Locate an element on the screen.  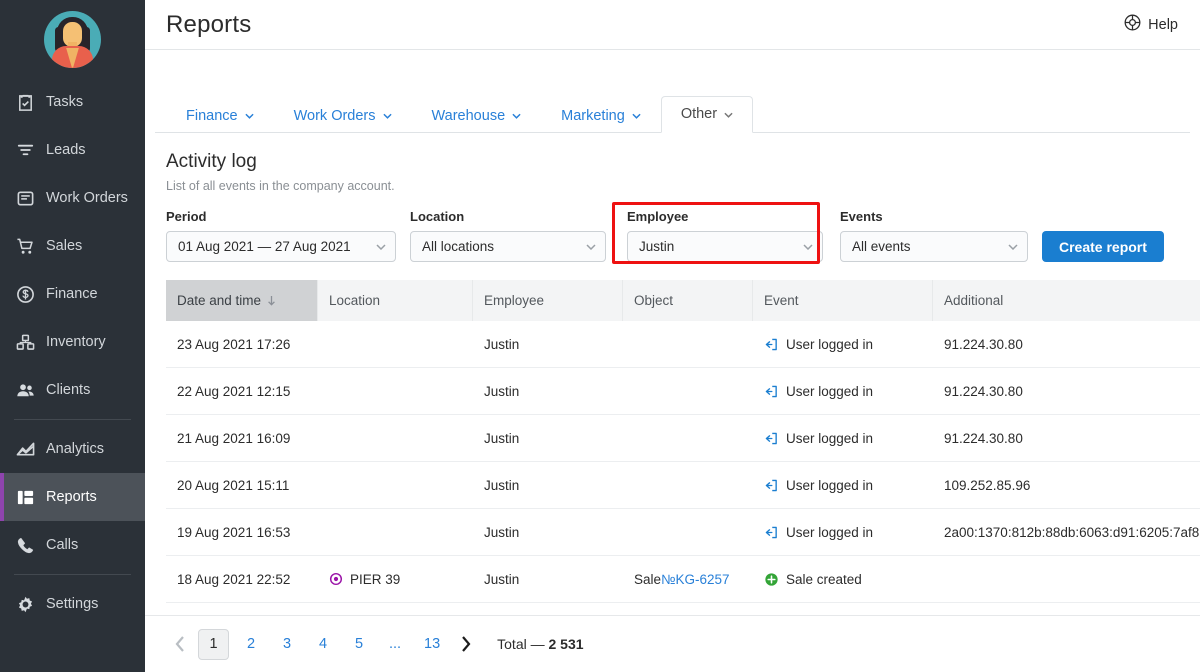
chevron-left-icon is located at coordinates (180, 644).